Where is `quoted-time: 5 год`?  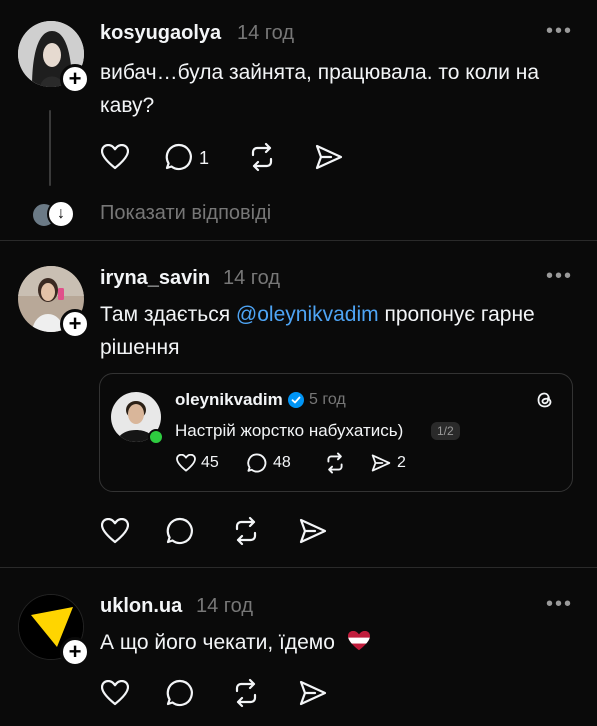 quoted-time: 5 год is located at coordinates (327, 399).